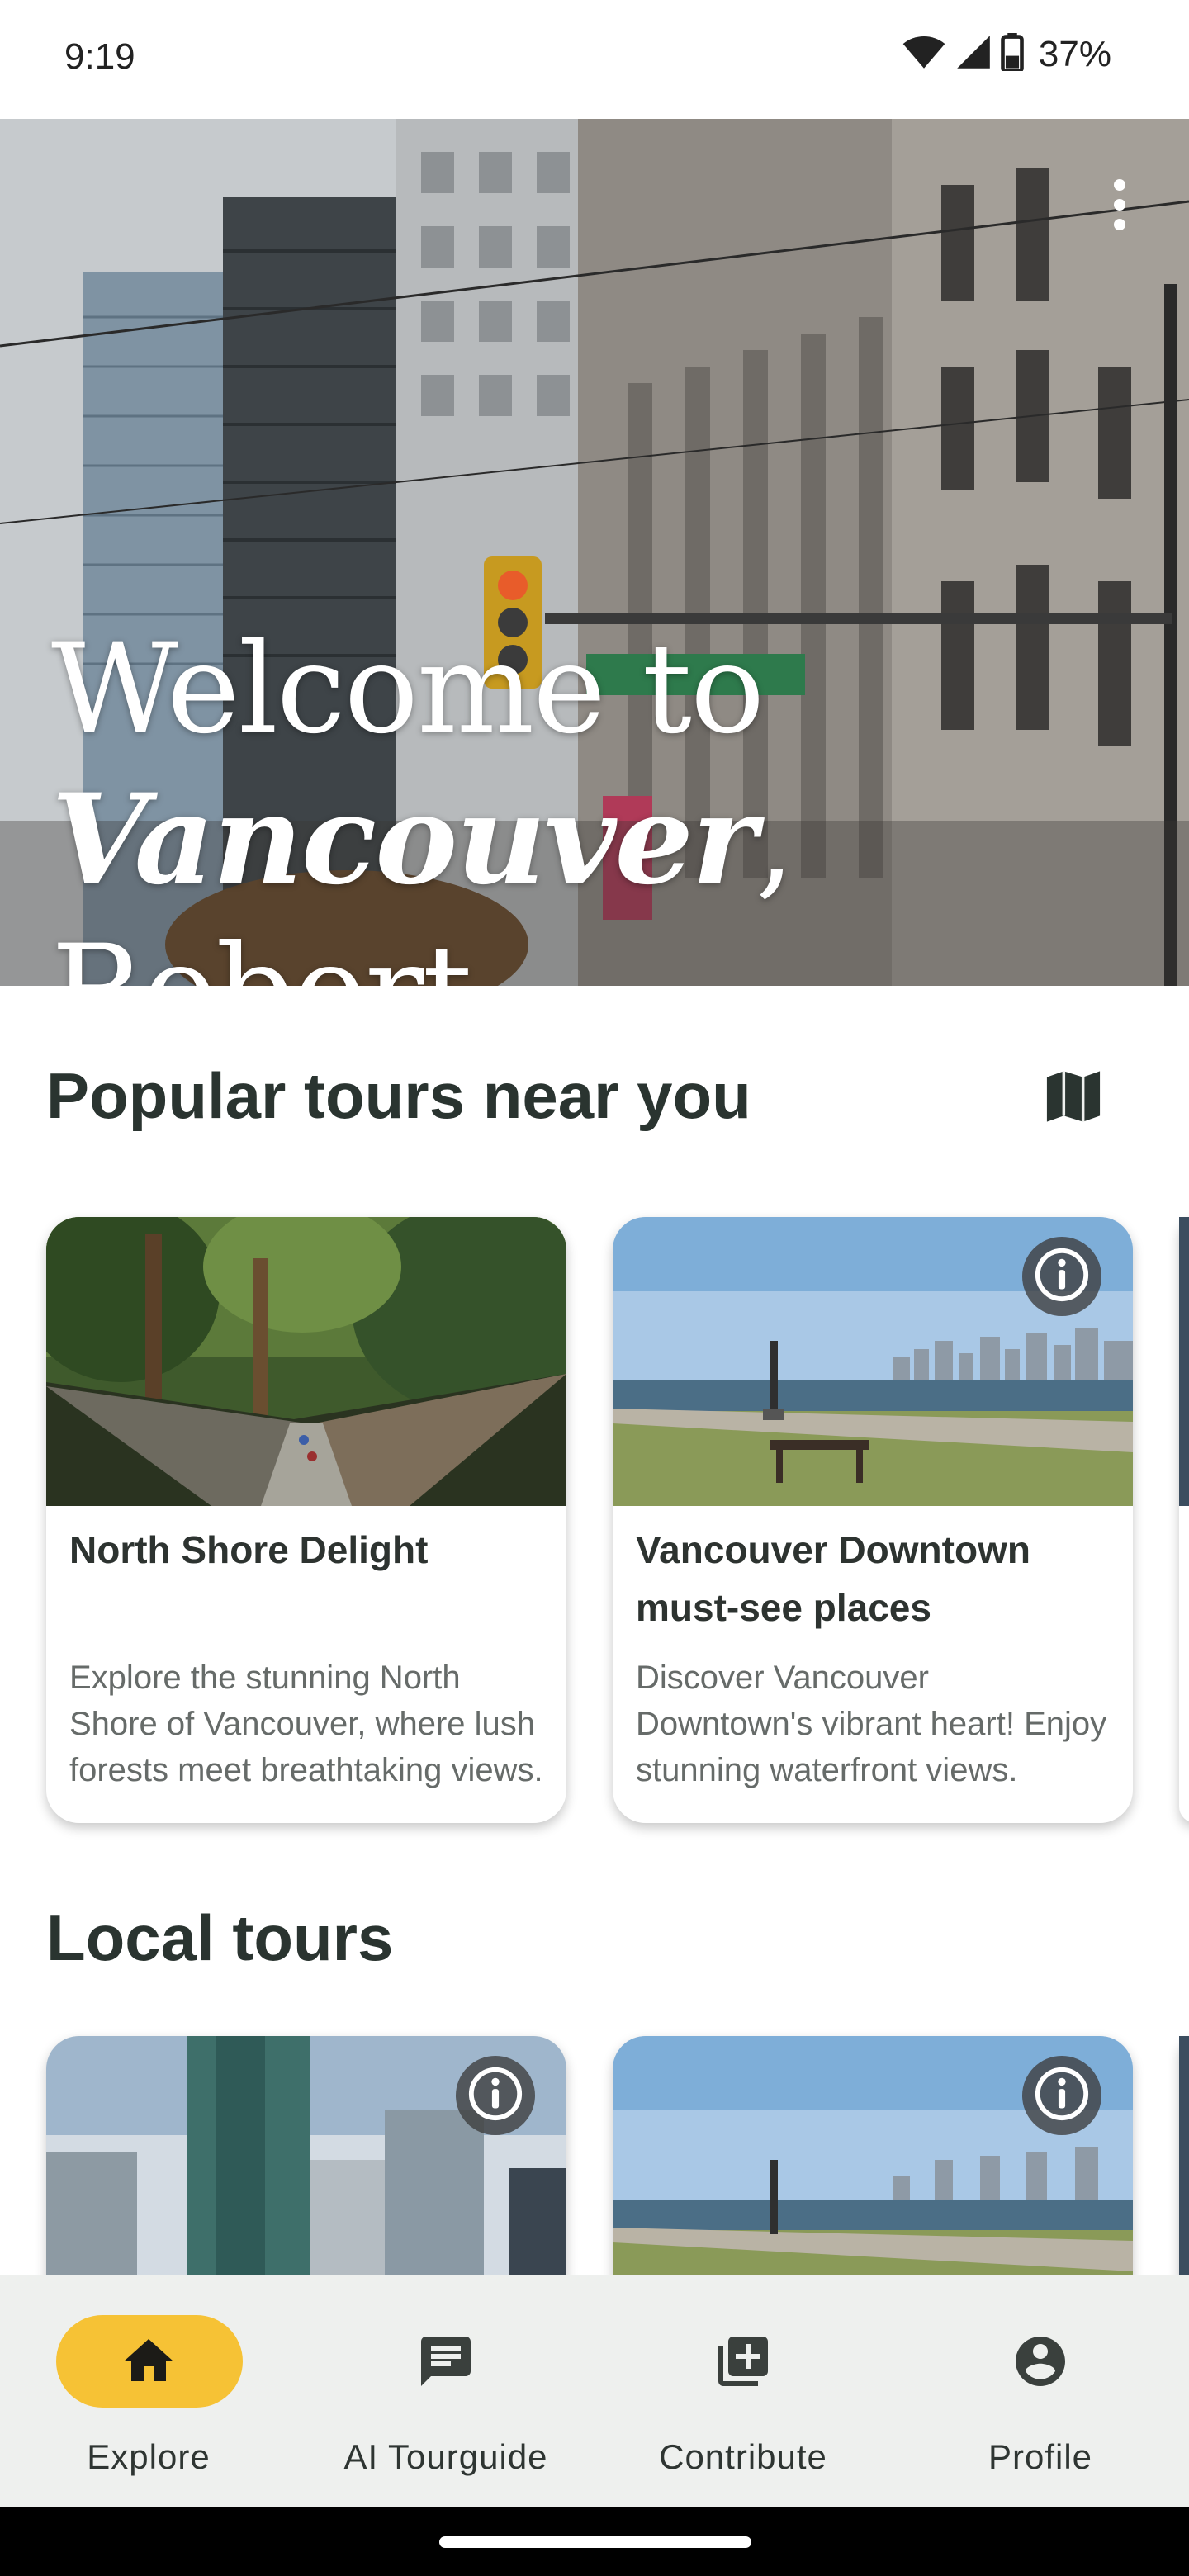  What do you see at coordinates (743, 2456) in the screenshot?
I see `nav-label-contribute: Contribute` at bounding box center [743, 2456].